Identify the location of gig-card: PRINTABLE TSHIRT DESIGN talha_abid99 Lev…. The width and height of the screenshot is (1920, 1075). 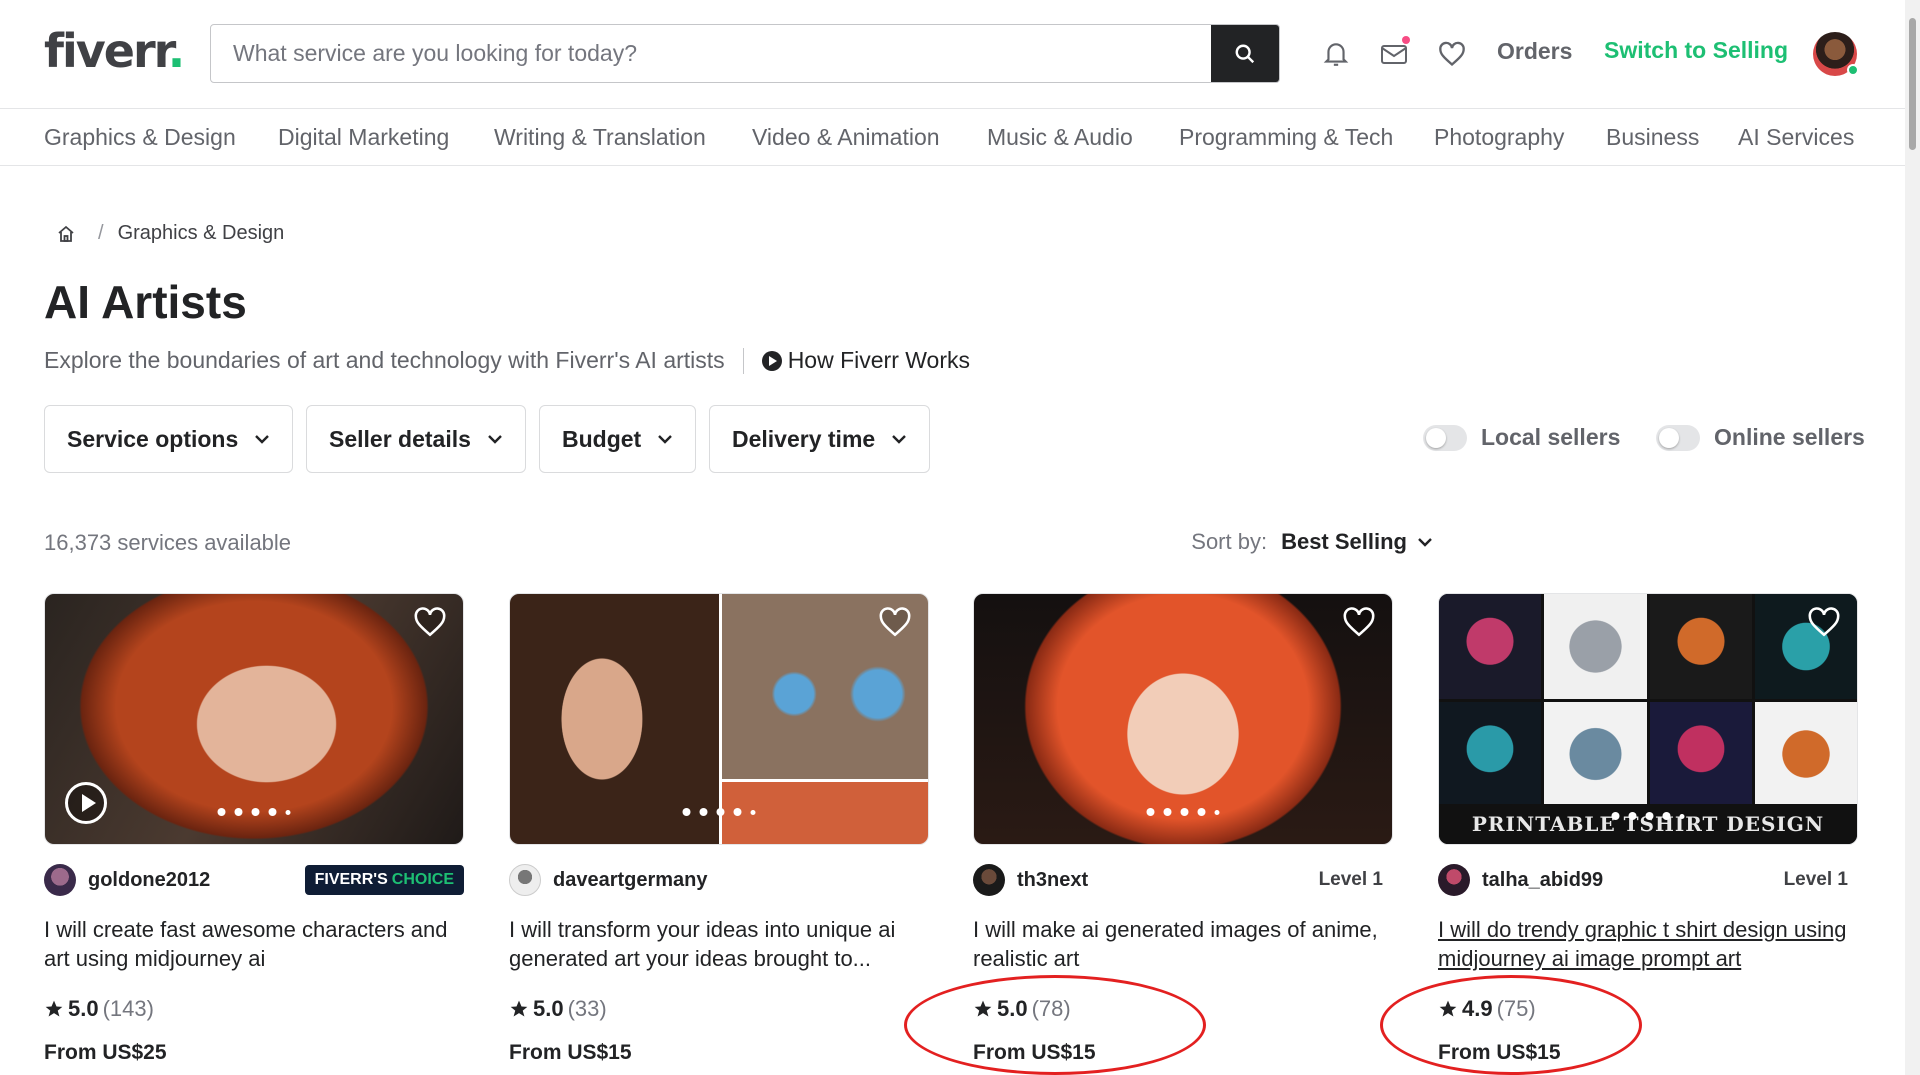
(1648, 828).